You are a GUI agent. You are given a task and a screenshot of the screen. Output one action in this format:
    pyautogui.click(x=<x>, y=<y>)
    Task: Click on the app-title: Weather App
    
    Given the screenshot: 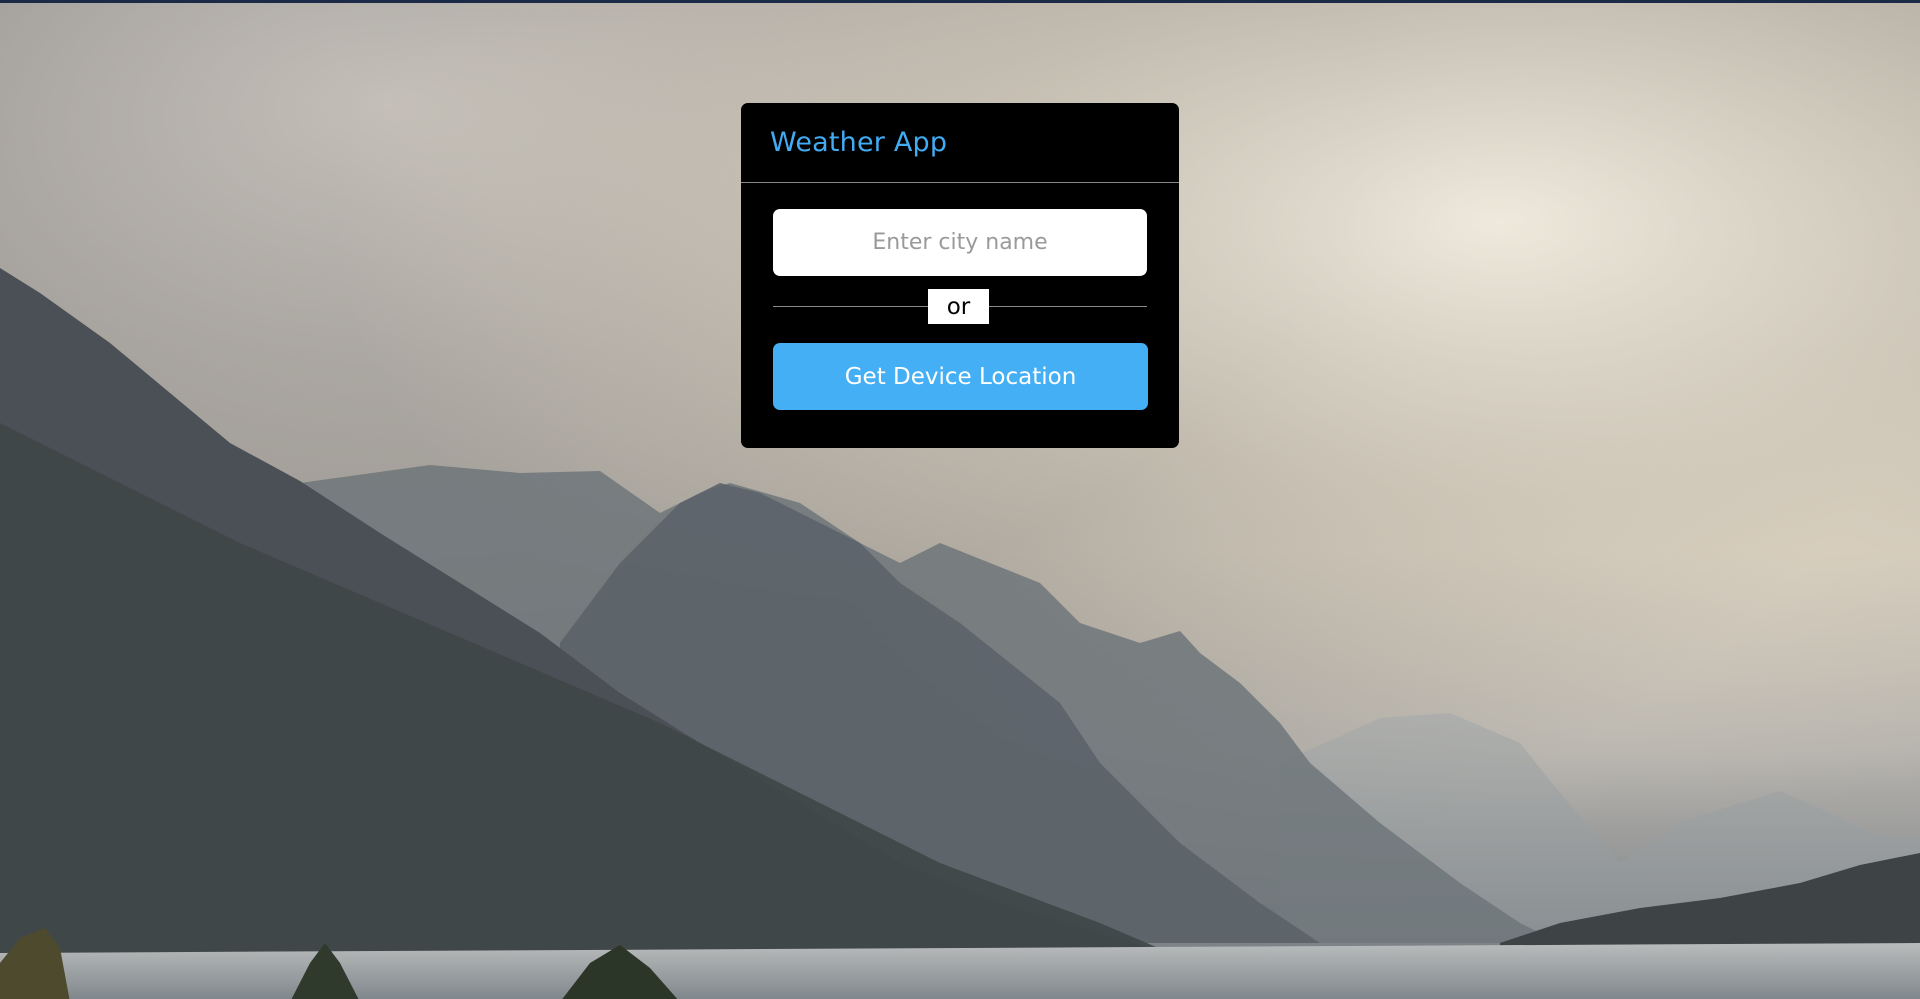 What is the action you would take?
    pyautogui.click(x=859, y=142)
    